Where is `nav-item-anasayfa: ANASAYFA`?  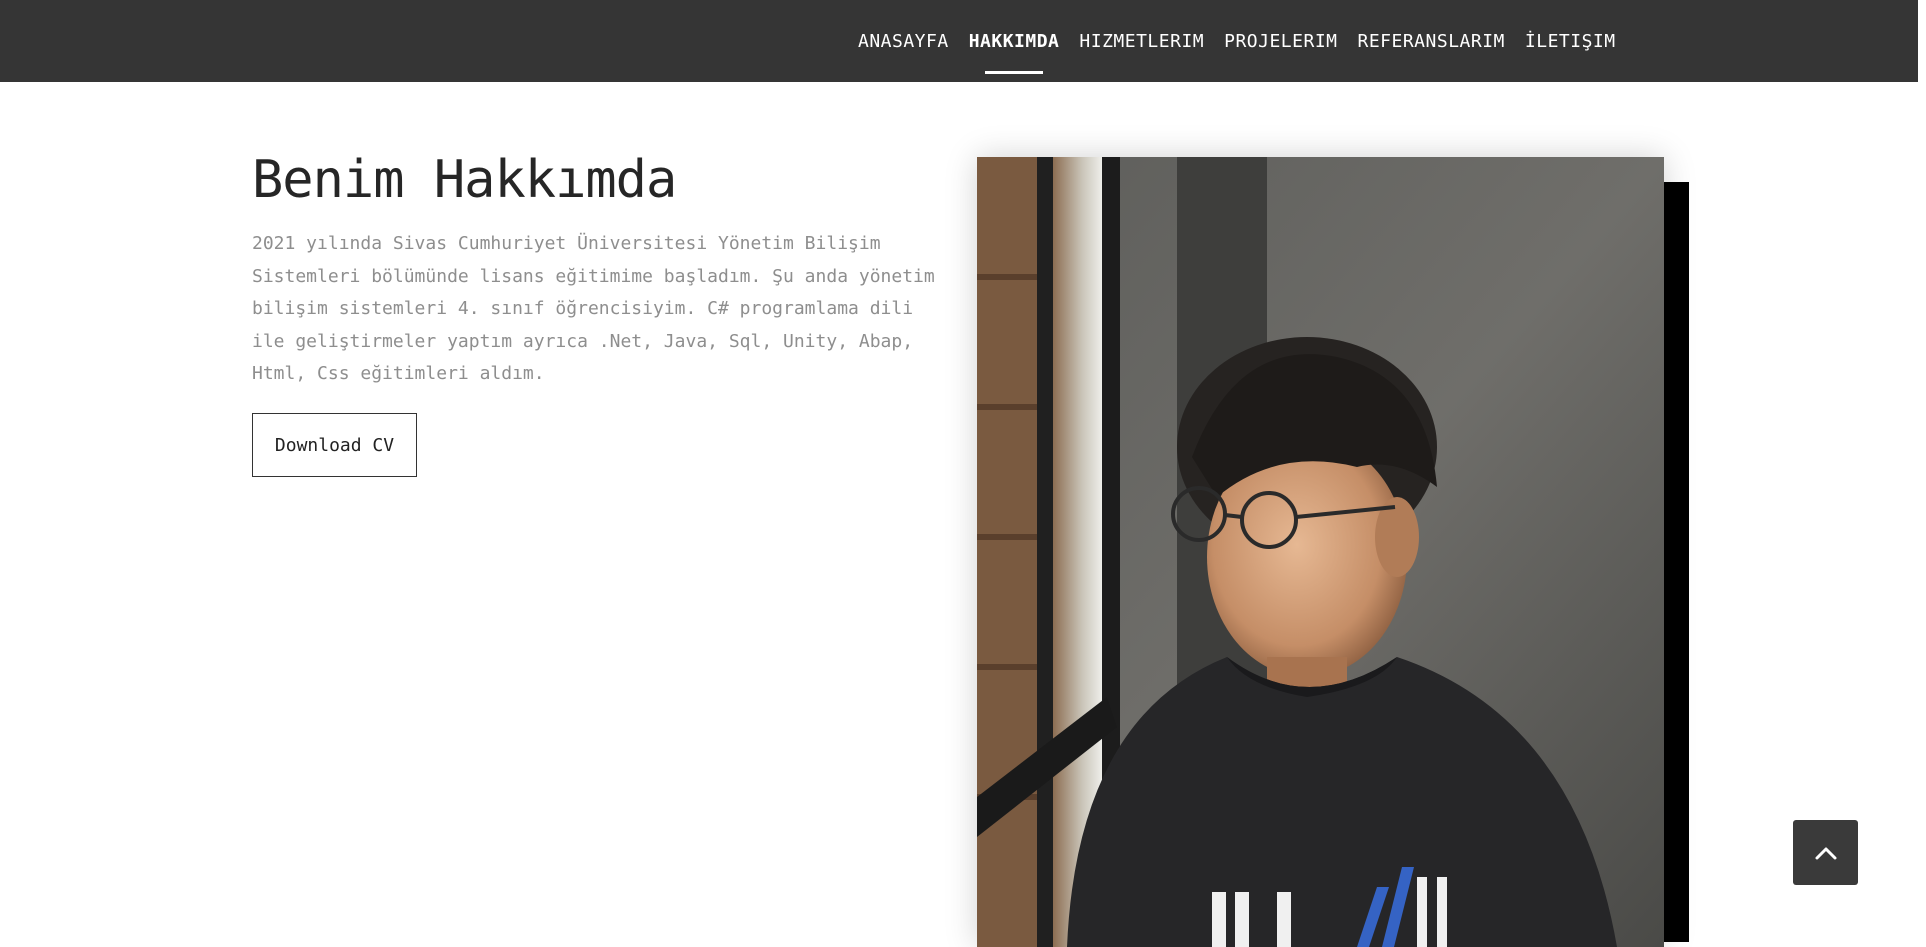 nav-item-anasayfa: ANASAYFA is located at coordinates (903, 41).